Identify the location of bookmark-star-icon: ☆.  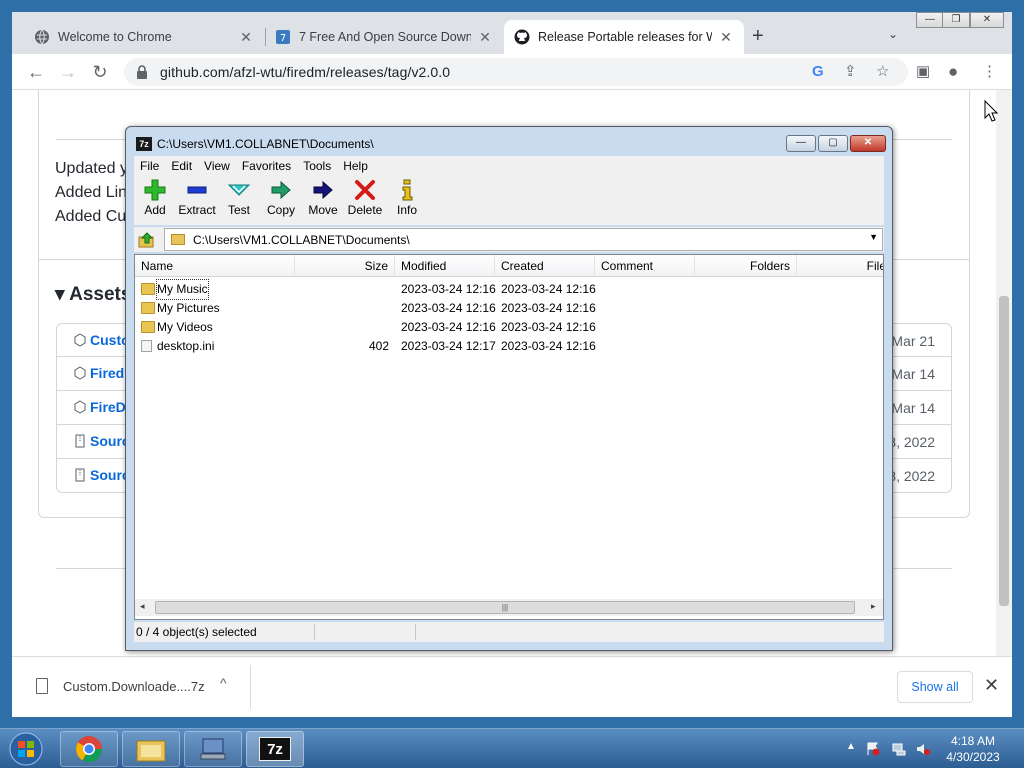
(882, 72).